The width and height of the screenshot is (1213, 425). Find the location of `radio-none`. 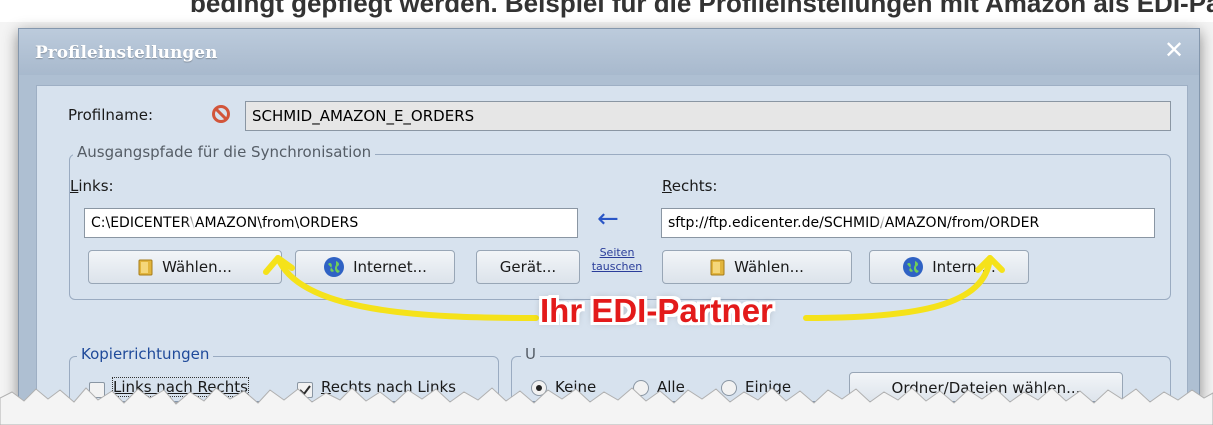

radio-none is located at coordinates (539, 388).